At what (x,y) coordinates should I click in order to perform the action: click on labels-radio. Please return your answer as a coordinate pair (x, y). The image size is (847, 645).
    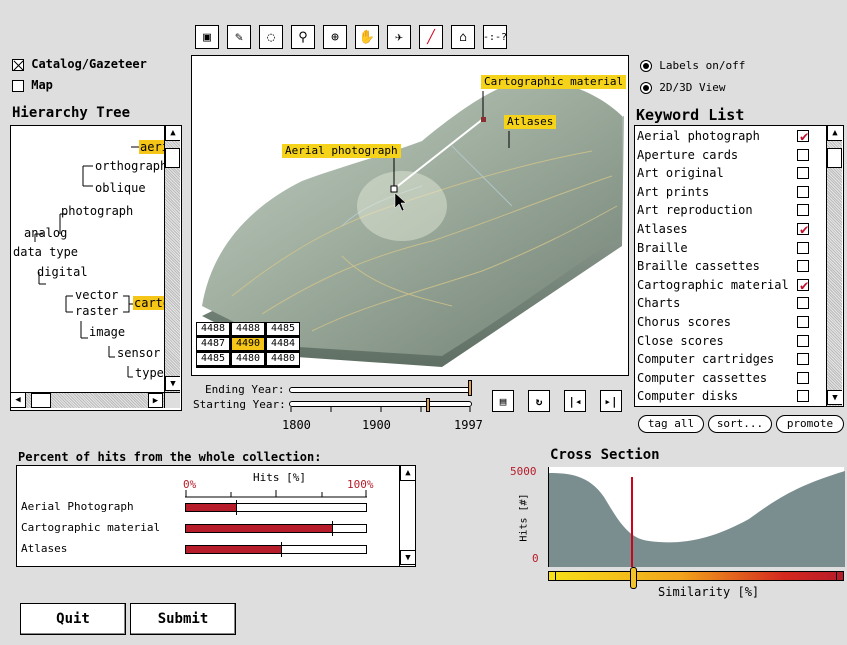
    Looking at the image, I should click on (646, 65).